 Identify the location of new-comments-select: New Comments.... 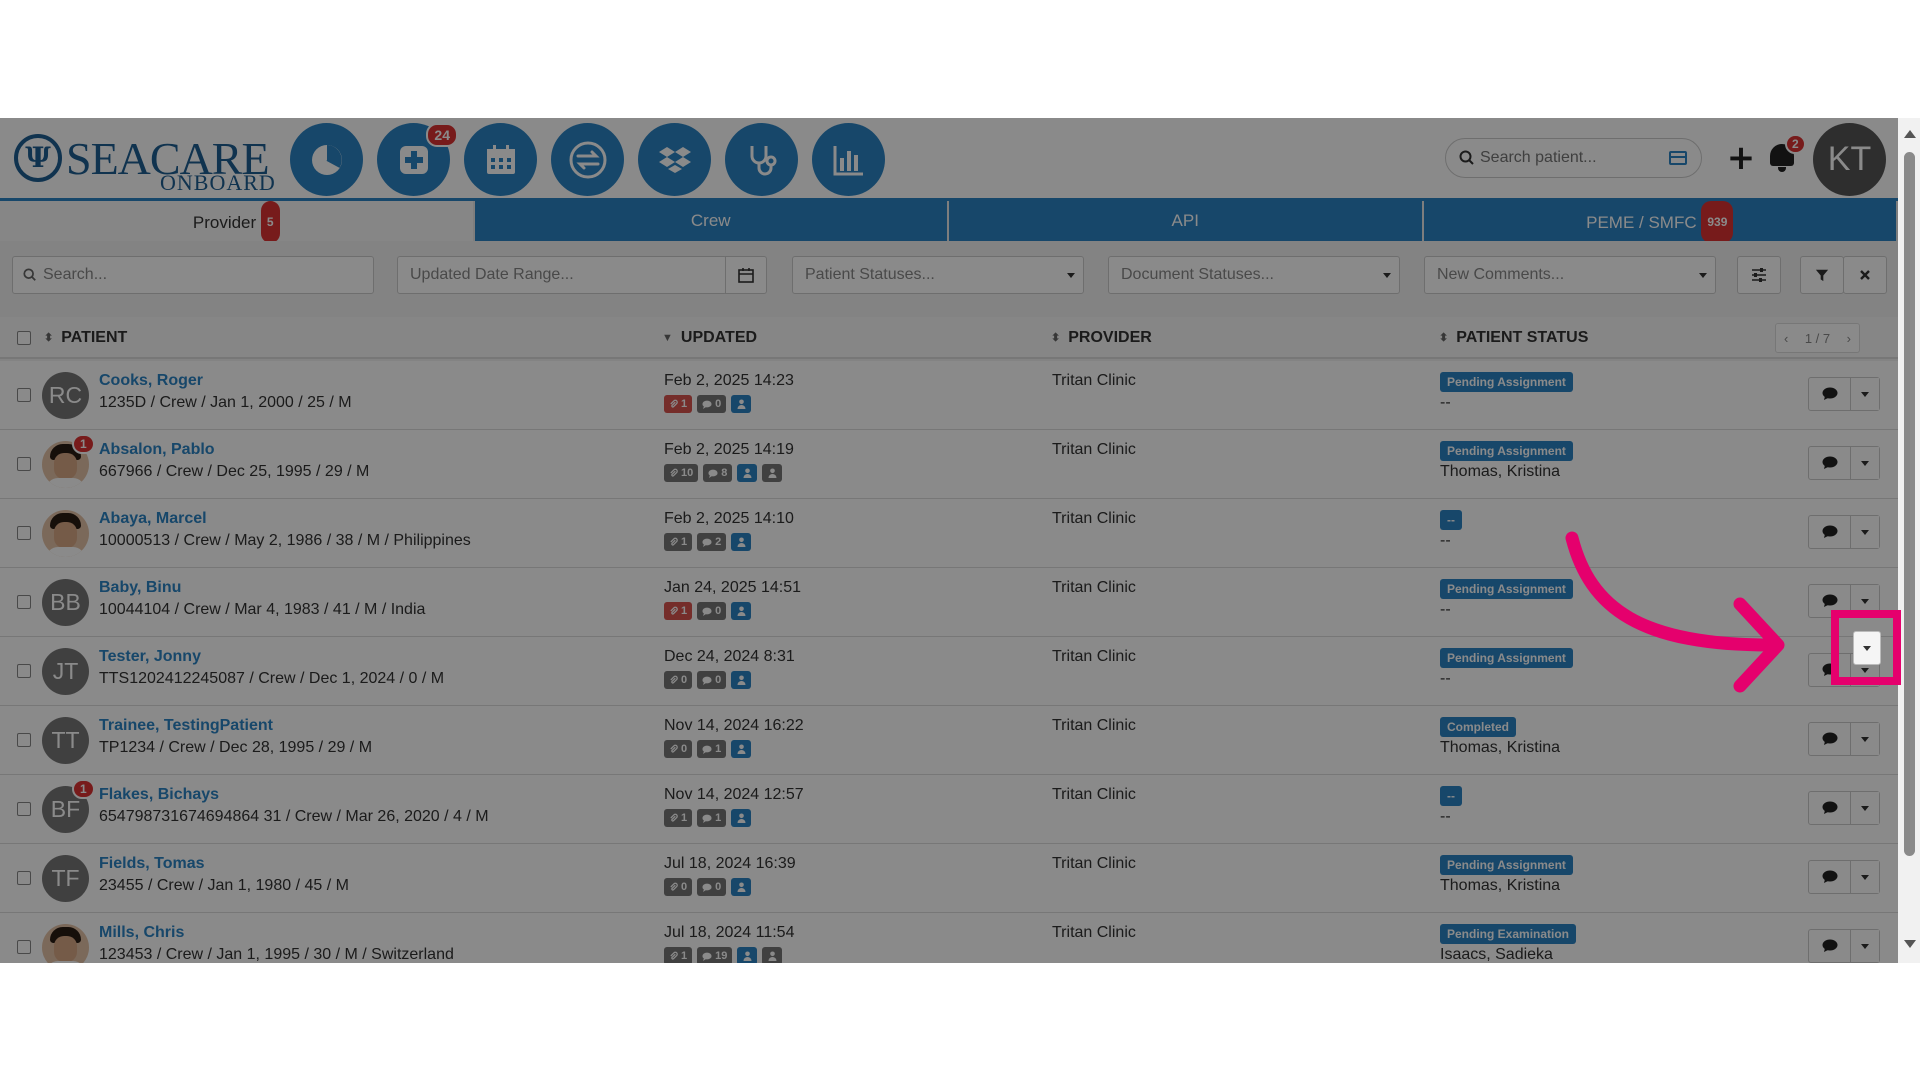
(1570, 275).